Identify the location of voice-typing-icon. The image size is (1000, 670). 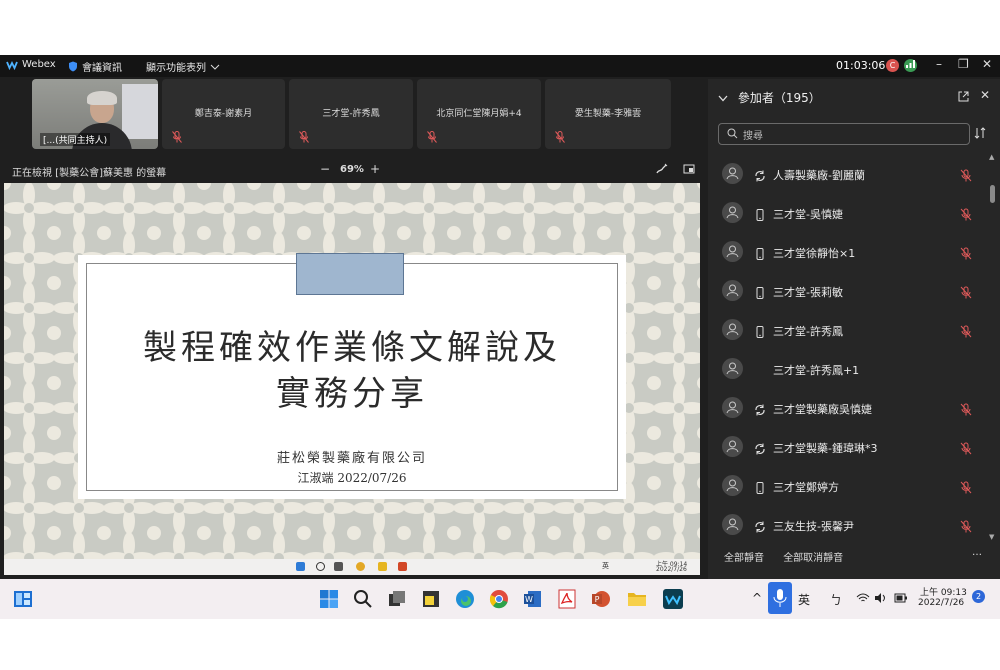
(780, 598).